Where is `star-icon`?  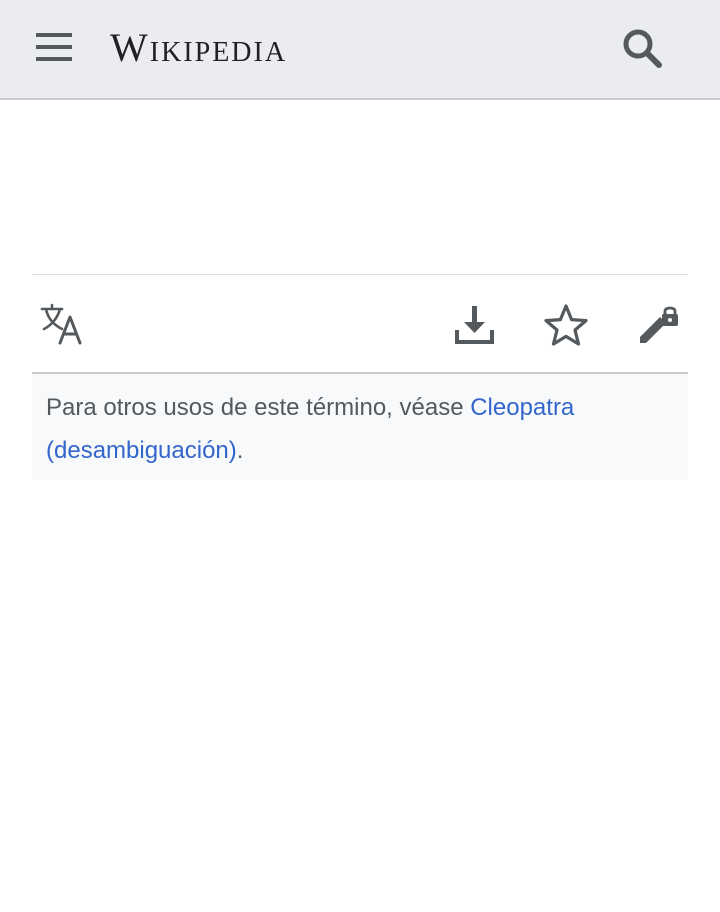
star-icon is located at coordinates (566, 325).